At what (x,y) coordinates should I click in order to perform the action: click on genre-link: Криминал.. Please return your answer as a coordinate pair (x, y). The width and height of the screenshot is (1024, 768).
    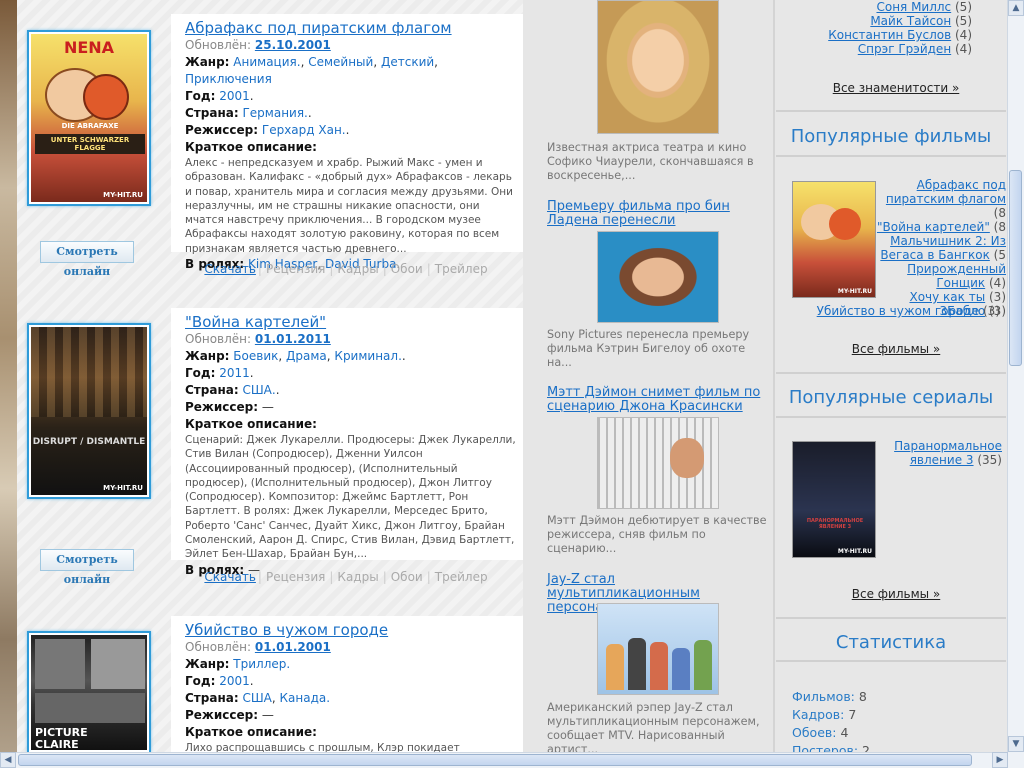
    Looking at the image, I should click on (367, 356).